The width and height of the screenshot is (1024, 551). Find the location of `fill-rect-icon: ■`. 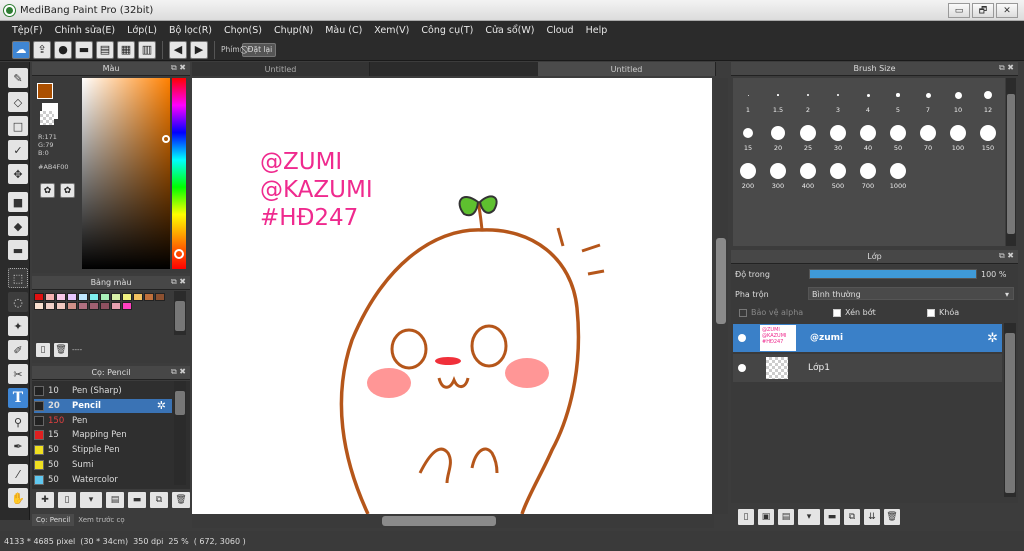

fill-rect-icon: ■ is located at coordinates (18, 202).